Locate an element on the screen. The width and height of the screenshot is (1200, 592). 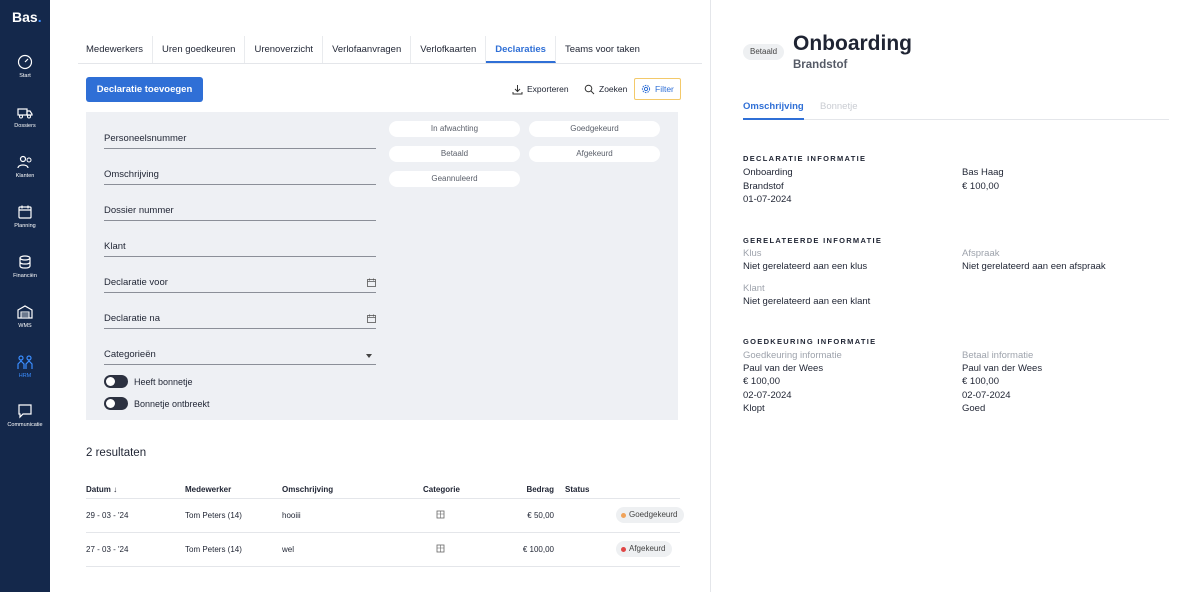
add-declaration-button: Declaratie toevoegen is located at coordinates (144, 89).